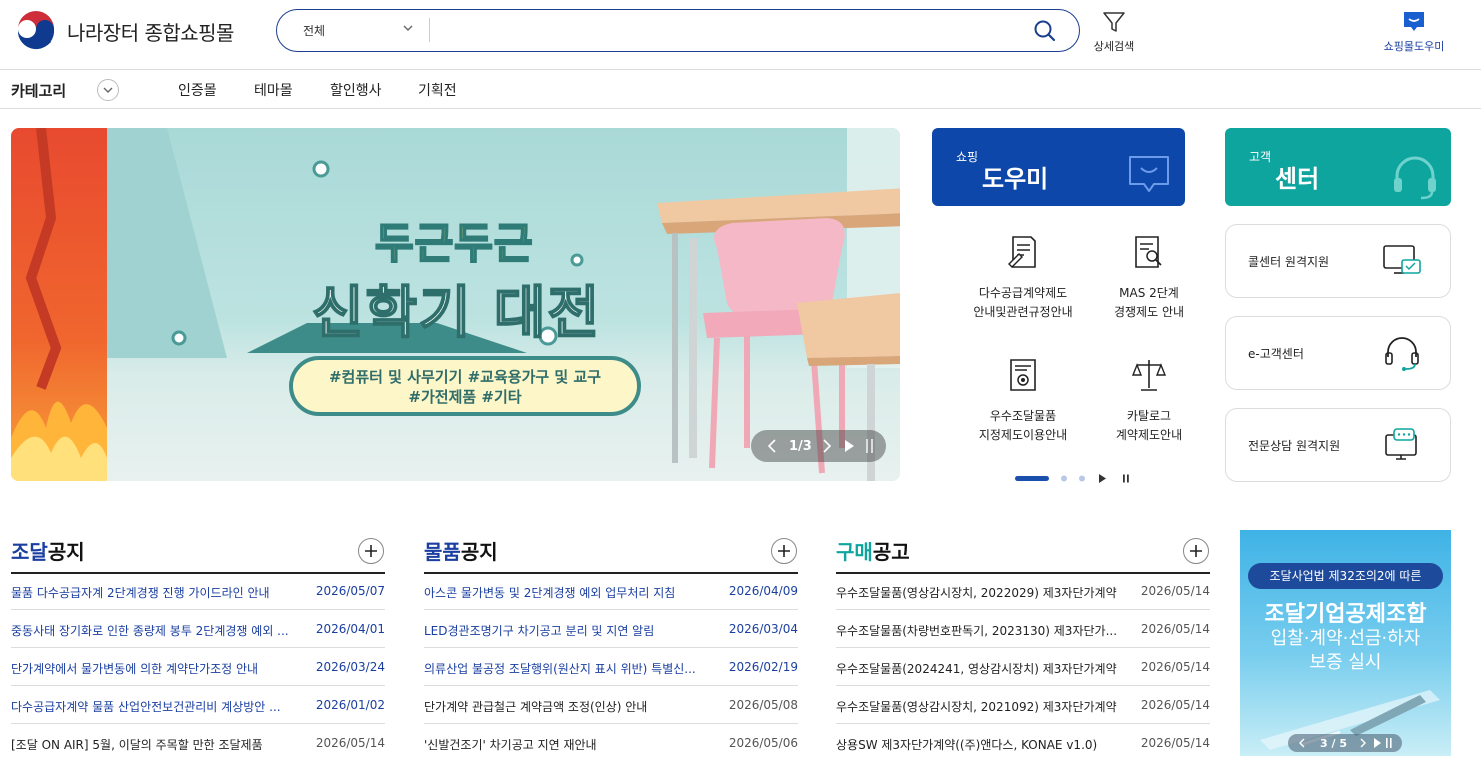  I want to click on customer-center-header: 고객 센터, so click(1338, 167).